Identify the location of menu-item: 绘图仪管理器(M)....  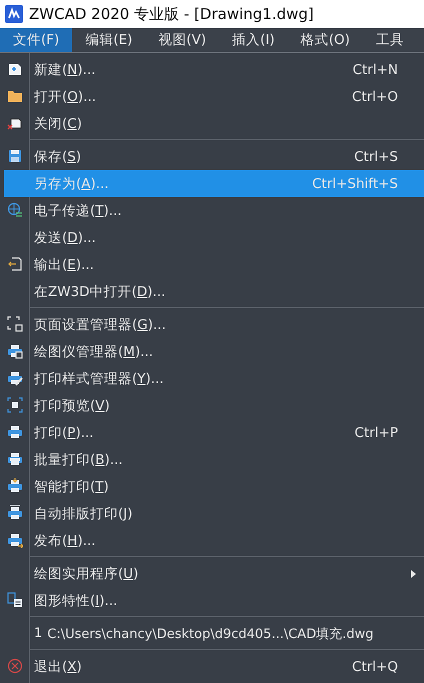
(212, 351).